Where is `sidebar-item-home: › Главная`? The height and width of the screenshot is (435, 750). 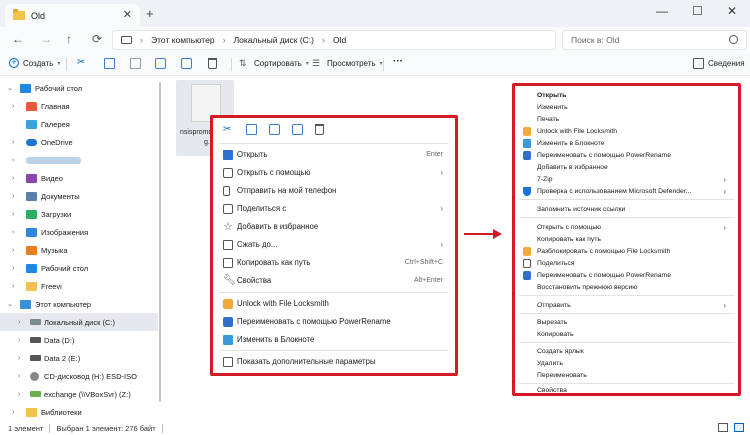
sidebar-item-home: › Главная is located at coordinates (79, 106).